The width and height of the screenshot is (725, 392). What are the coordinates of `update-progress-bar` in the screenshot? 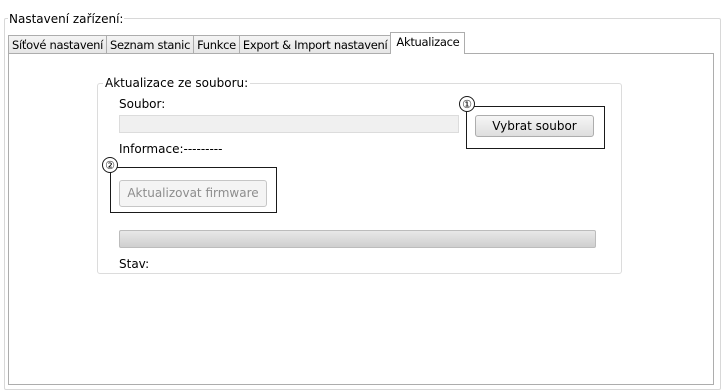 It's located at (357, 239).